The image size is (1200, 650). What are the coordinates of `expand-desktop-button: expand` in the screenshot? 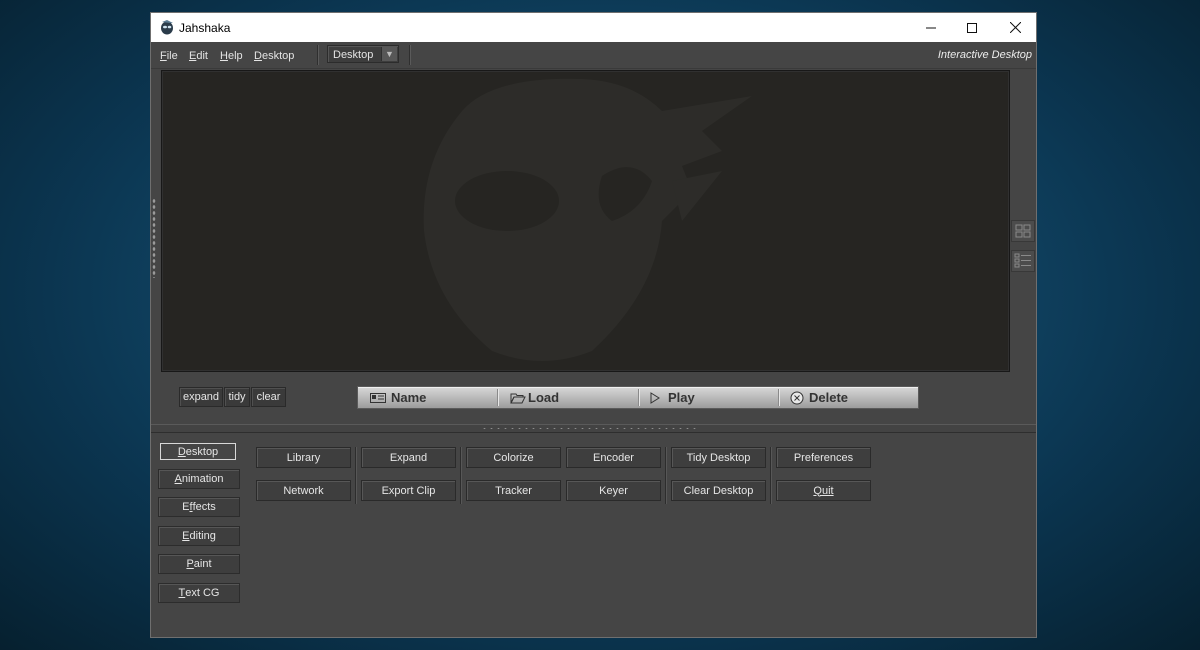 It's located at (201, 397).